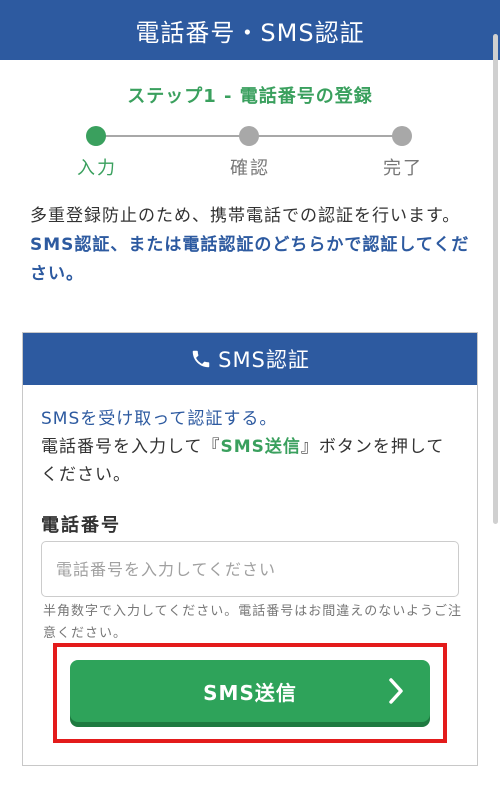 Image resolution: width=500 pixels, height=789 pixels. What do you see at coordinates (251, 461) in the screenshot?
I see `card-instruction: 電話番号を入力して『SMS送信』ボタンを押してください。` at bounding box center [251, 461].